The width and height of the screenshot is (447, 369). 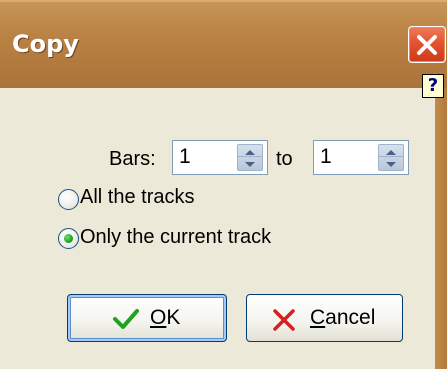 I want to click on bars-to-down-button, so click(x=391, y=164).